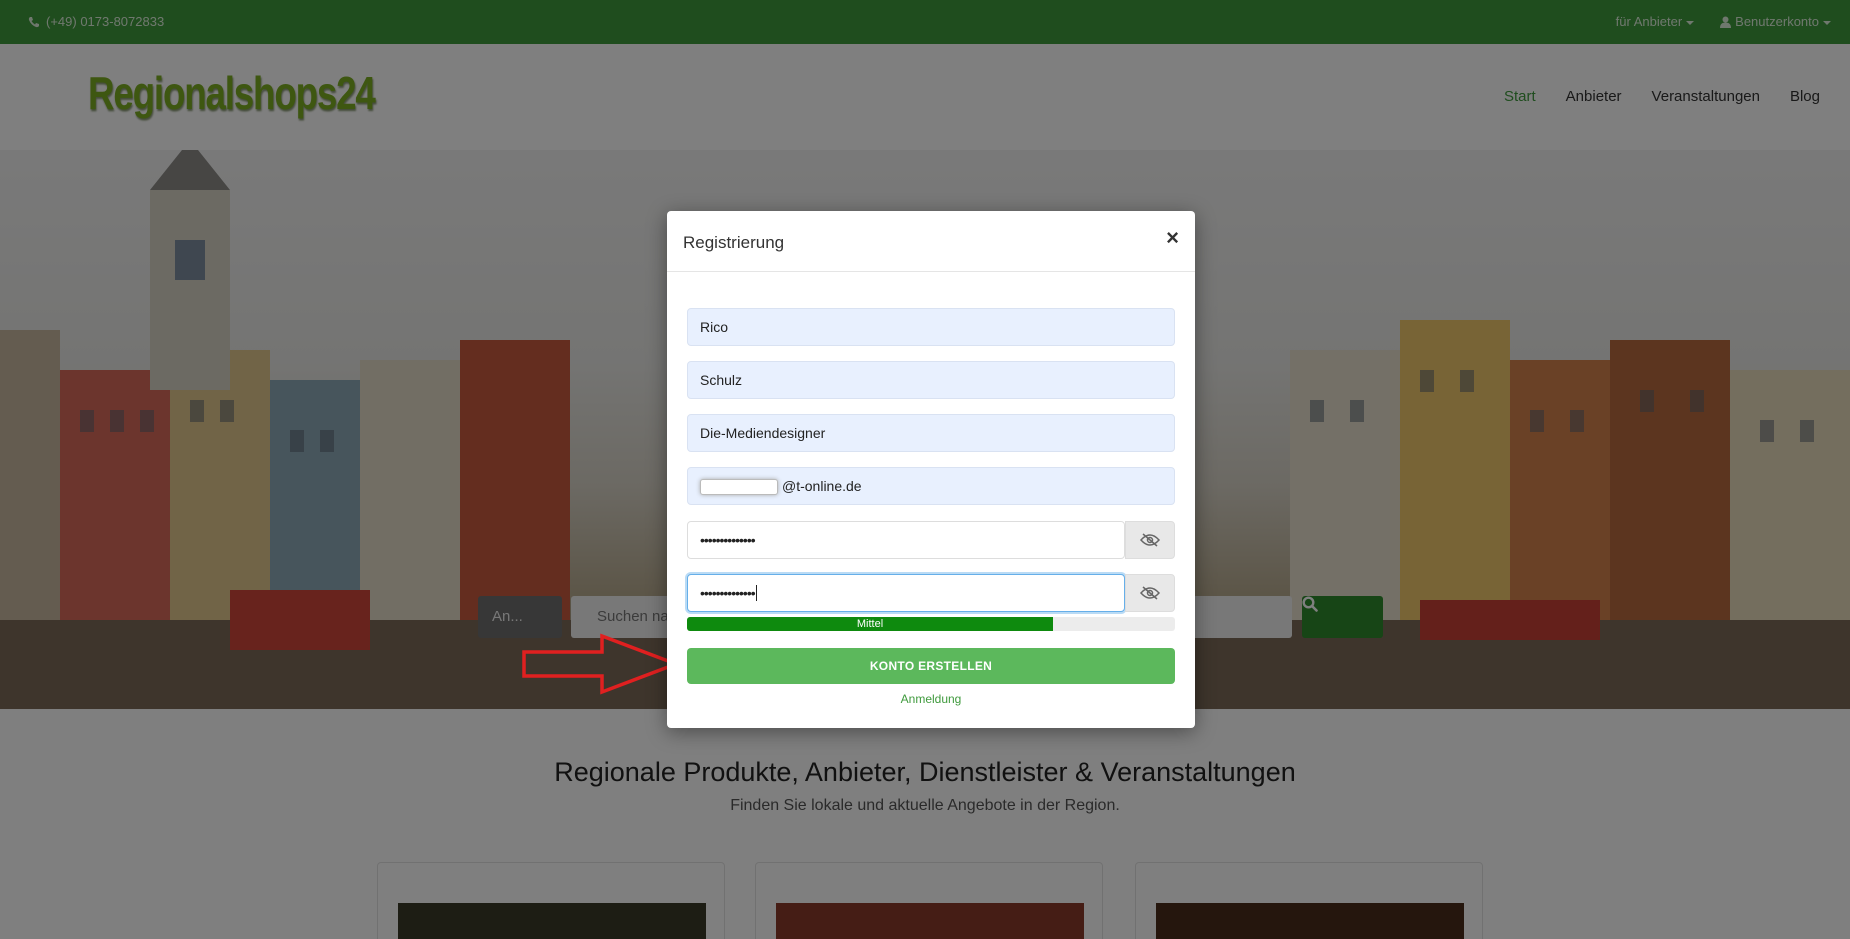 The width and height of the screenshot is (1850, 939). I want to click on password-confirm-field: ••••••••••••••, so click(906, 593).